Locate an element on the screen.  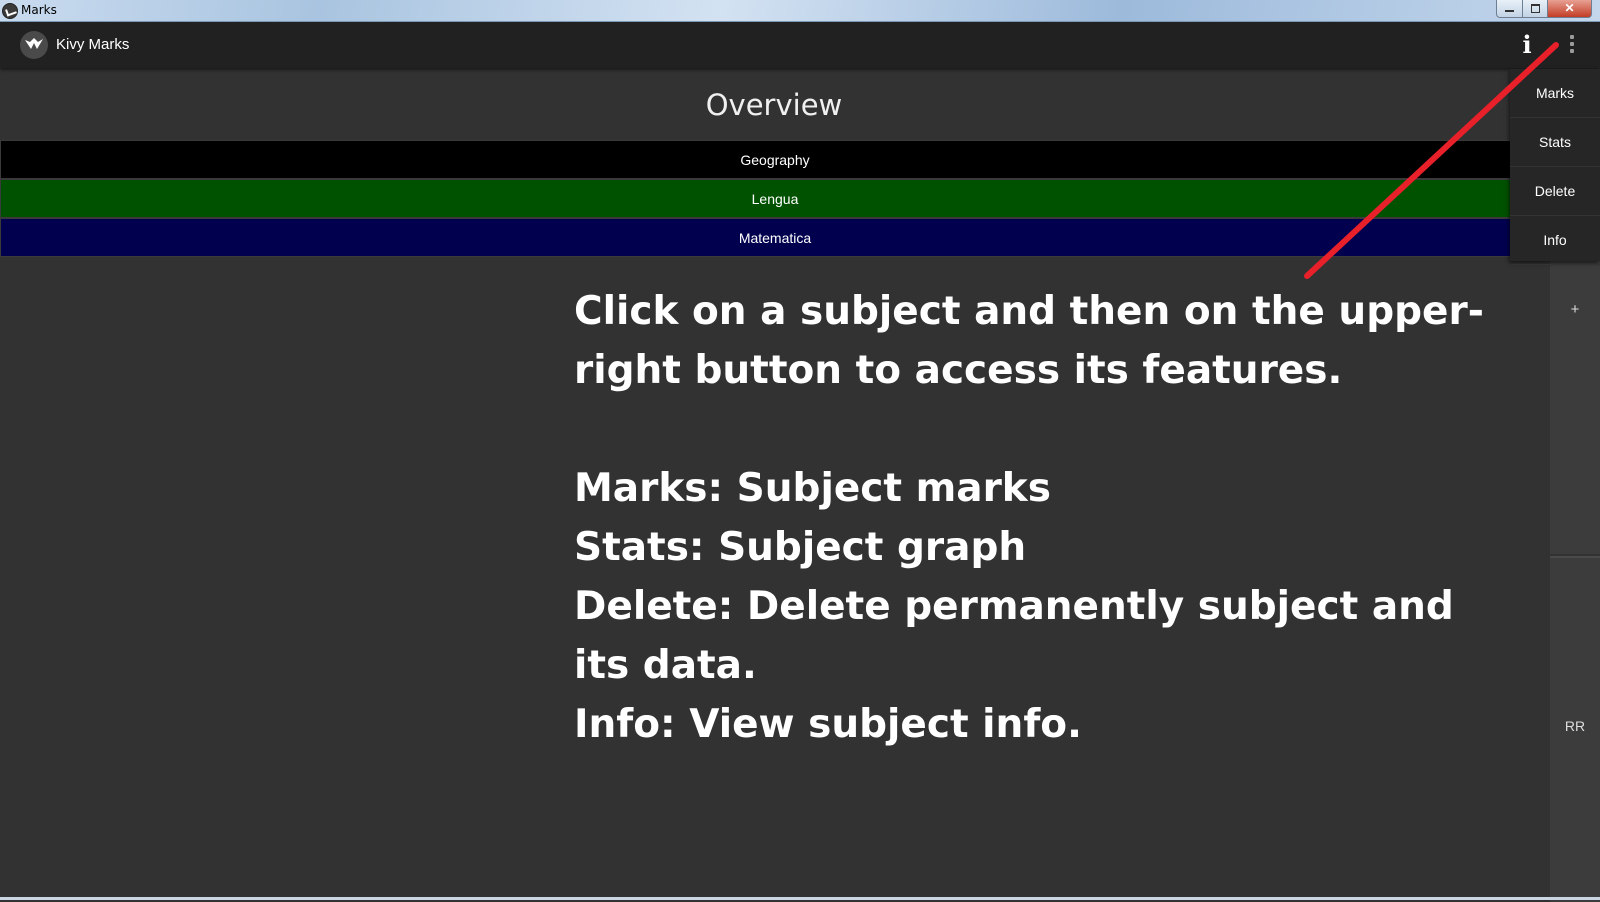
info-icon: i is located at coordinates (1527, 45).